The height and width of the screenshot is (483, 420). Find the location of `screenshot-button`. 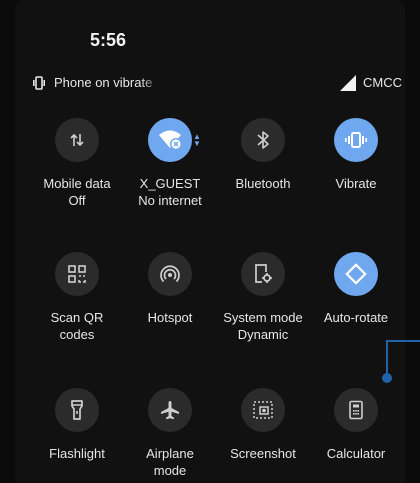

screenshot-button is located at coordinates (263, 410).